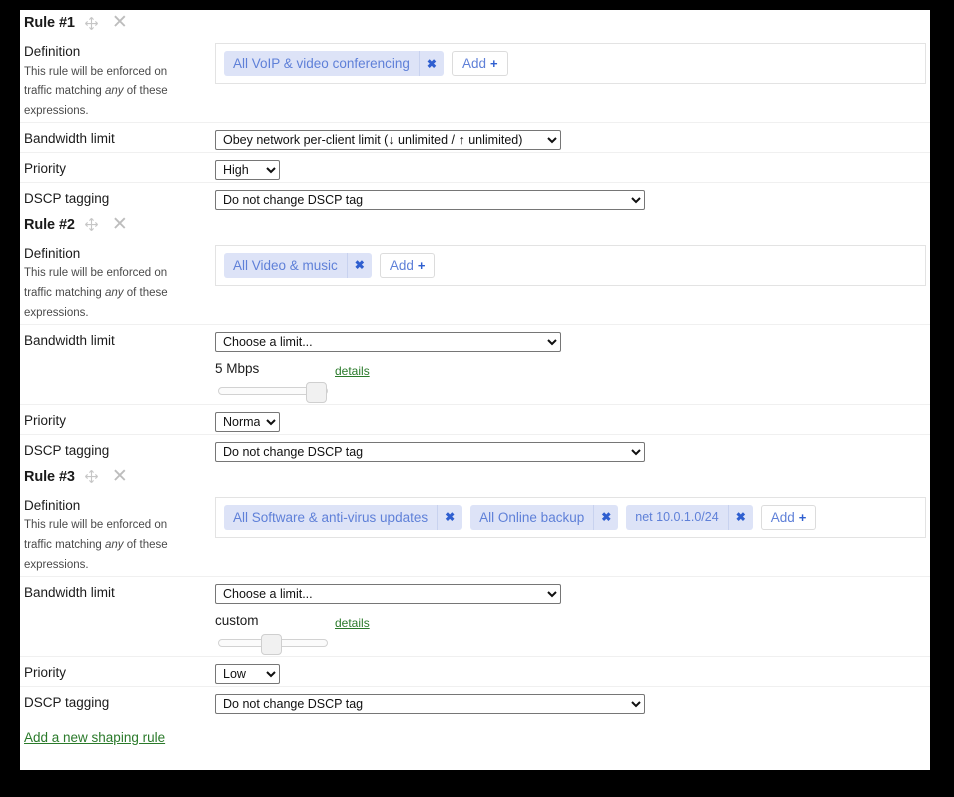 This screenshot has height=797, width=954. I want to click on bandwidth-limit-value-col: Choose a limit... 5 Mbps details, so click(572, 367).